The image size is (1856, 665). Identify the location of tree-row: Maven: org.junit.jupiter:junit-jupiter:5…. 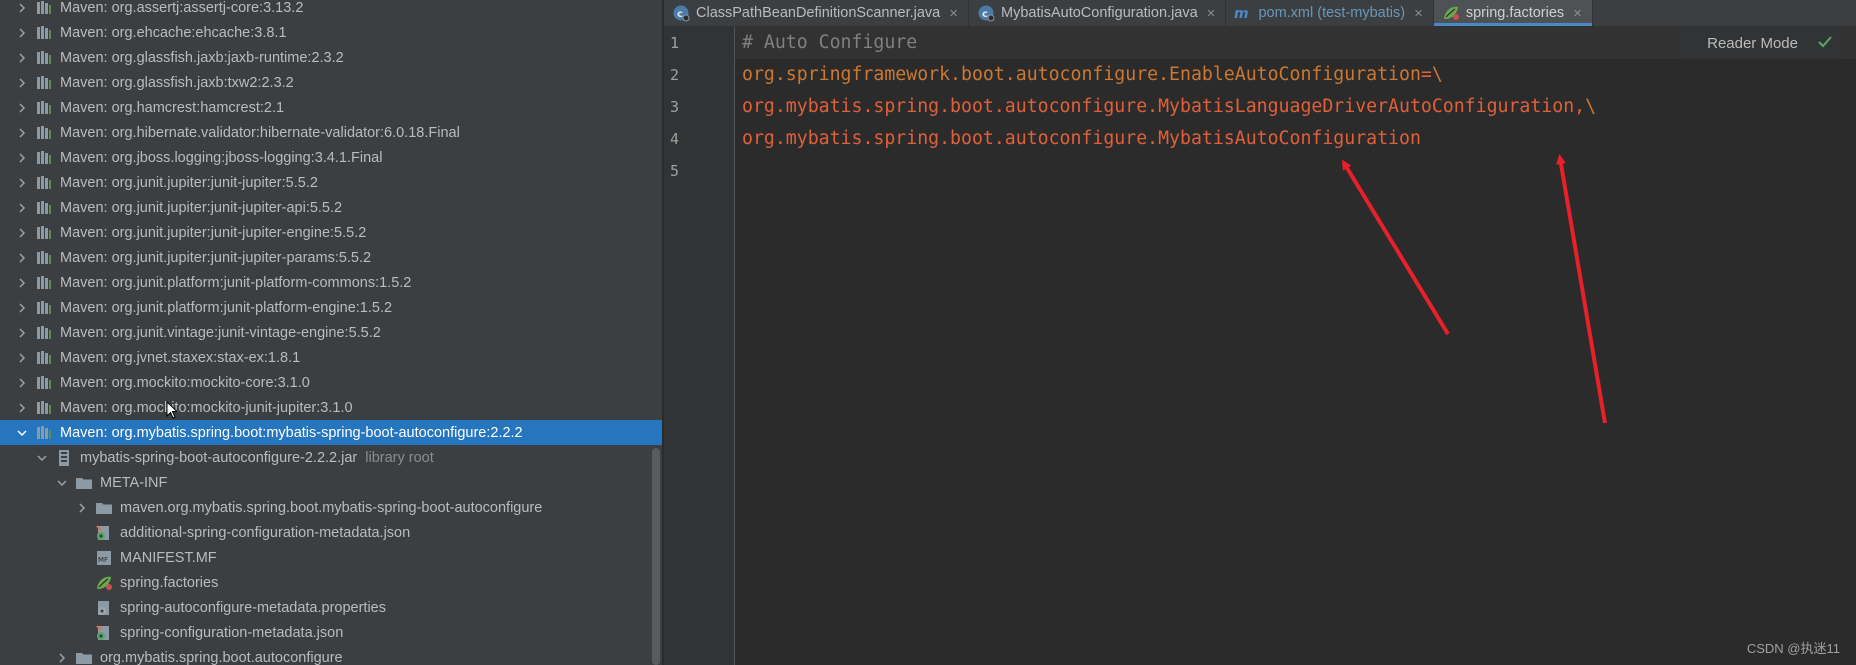
(331, 182).